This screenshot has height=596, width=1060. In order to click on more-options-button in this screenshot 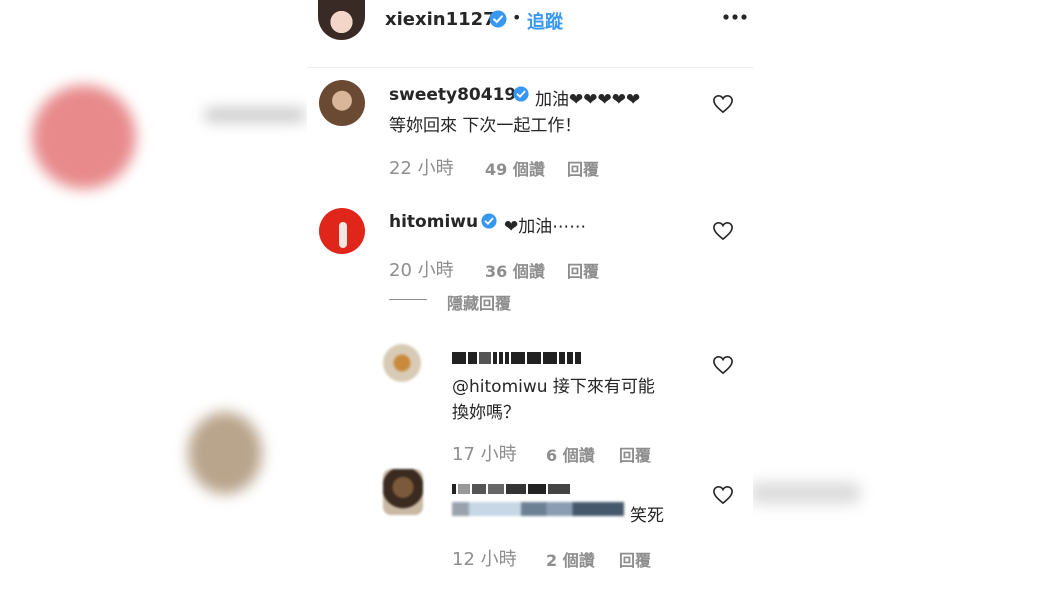, I will do `click(735, 17)`.